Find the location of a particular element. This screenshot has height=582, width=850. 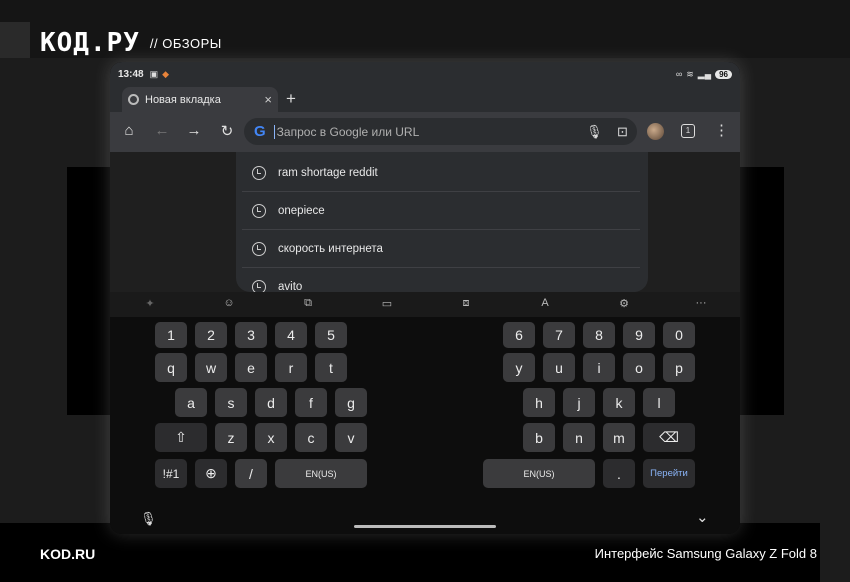

back-icon: ← is located at coordinates (162, 130).